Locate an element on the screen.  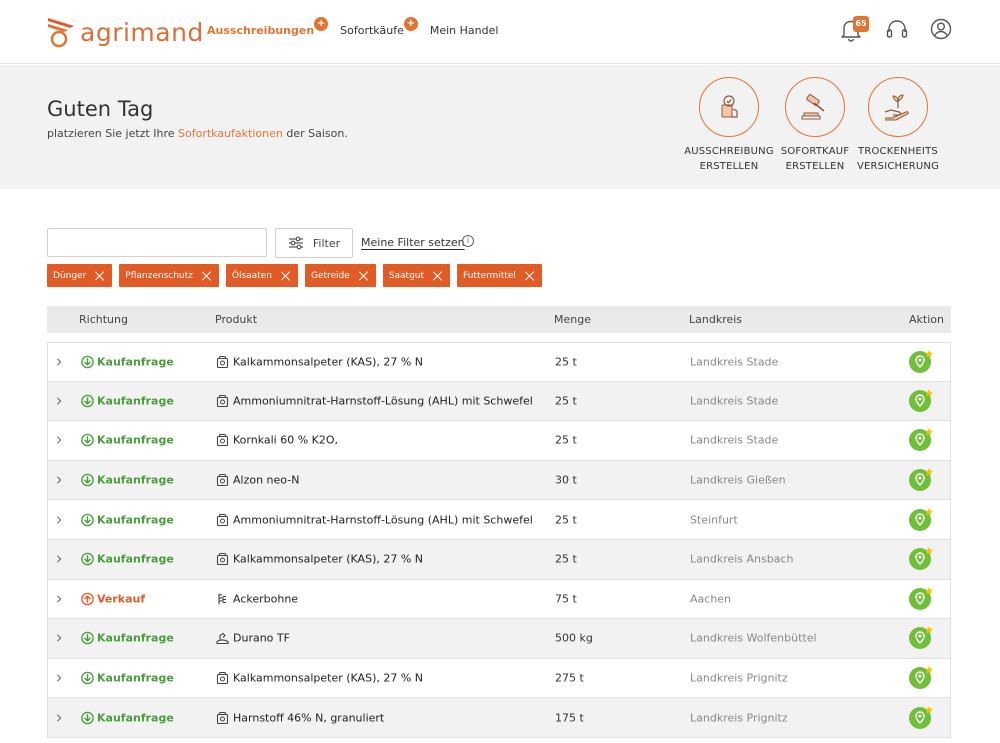
brand-logo: agrimand is located at coordinates (125, 32).